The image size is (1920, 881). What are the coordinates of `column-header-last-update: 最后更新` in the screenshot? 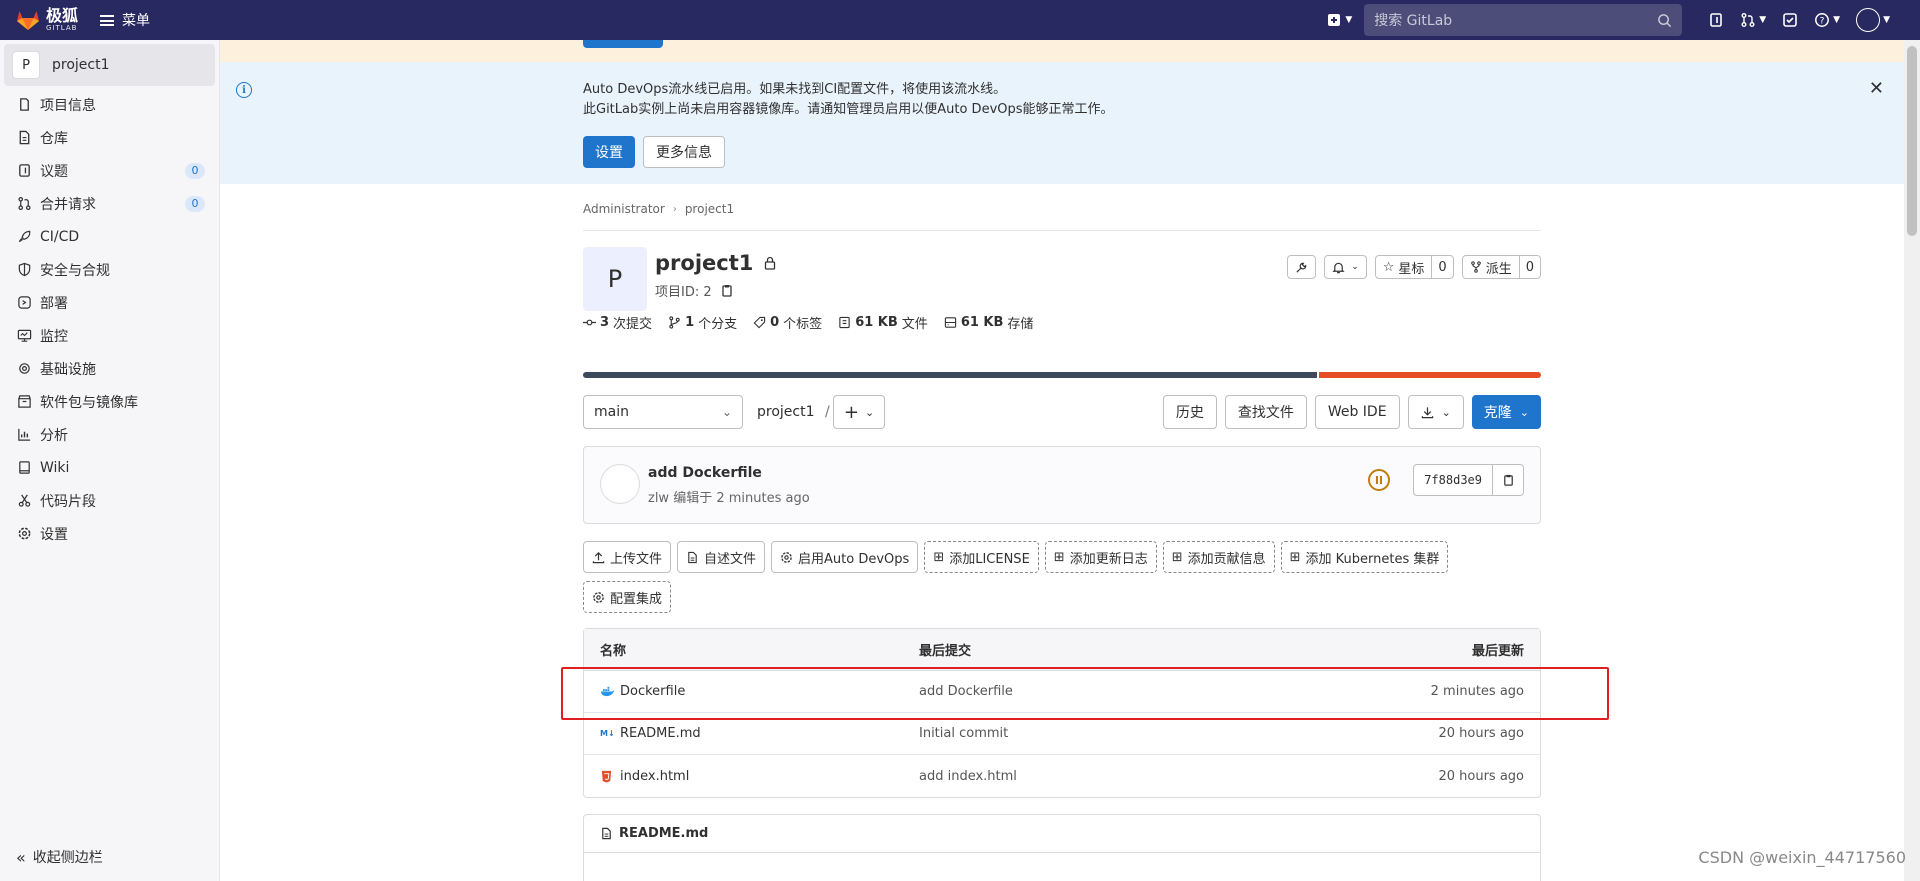 It's located at (1497, 651).